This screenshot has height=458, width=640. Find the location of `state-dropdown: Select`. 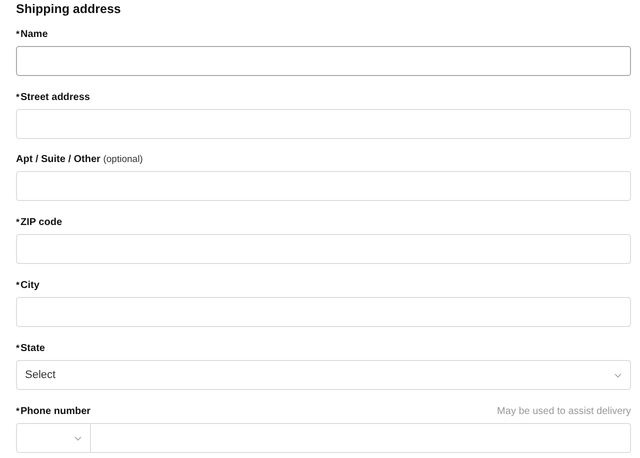

state-dropdown: Select is located at coordinates (323, 375).